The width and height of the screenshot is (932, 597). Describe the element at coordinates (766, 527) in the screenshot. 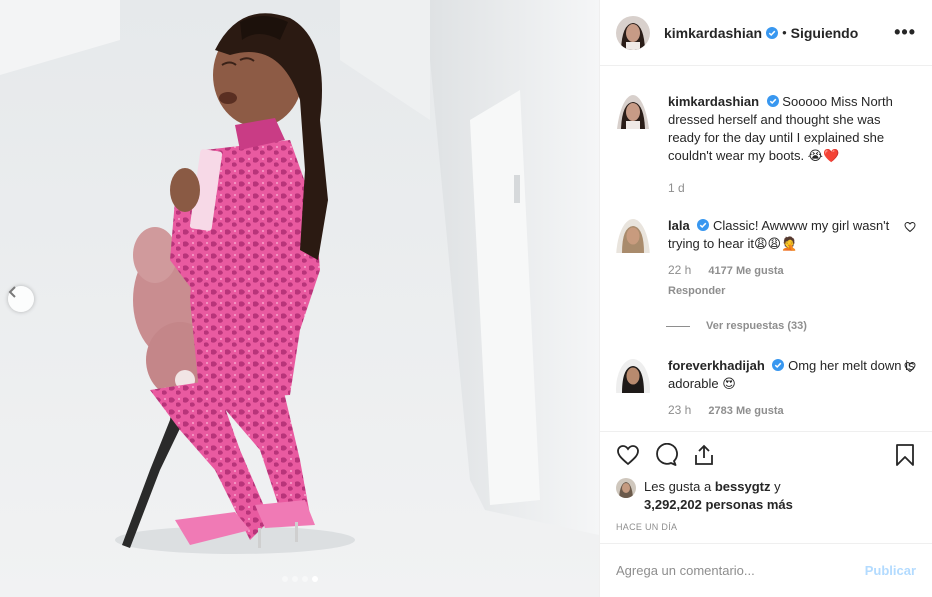

I see `post-timestamp: Hace un día` at that location.